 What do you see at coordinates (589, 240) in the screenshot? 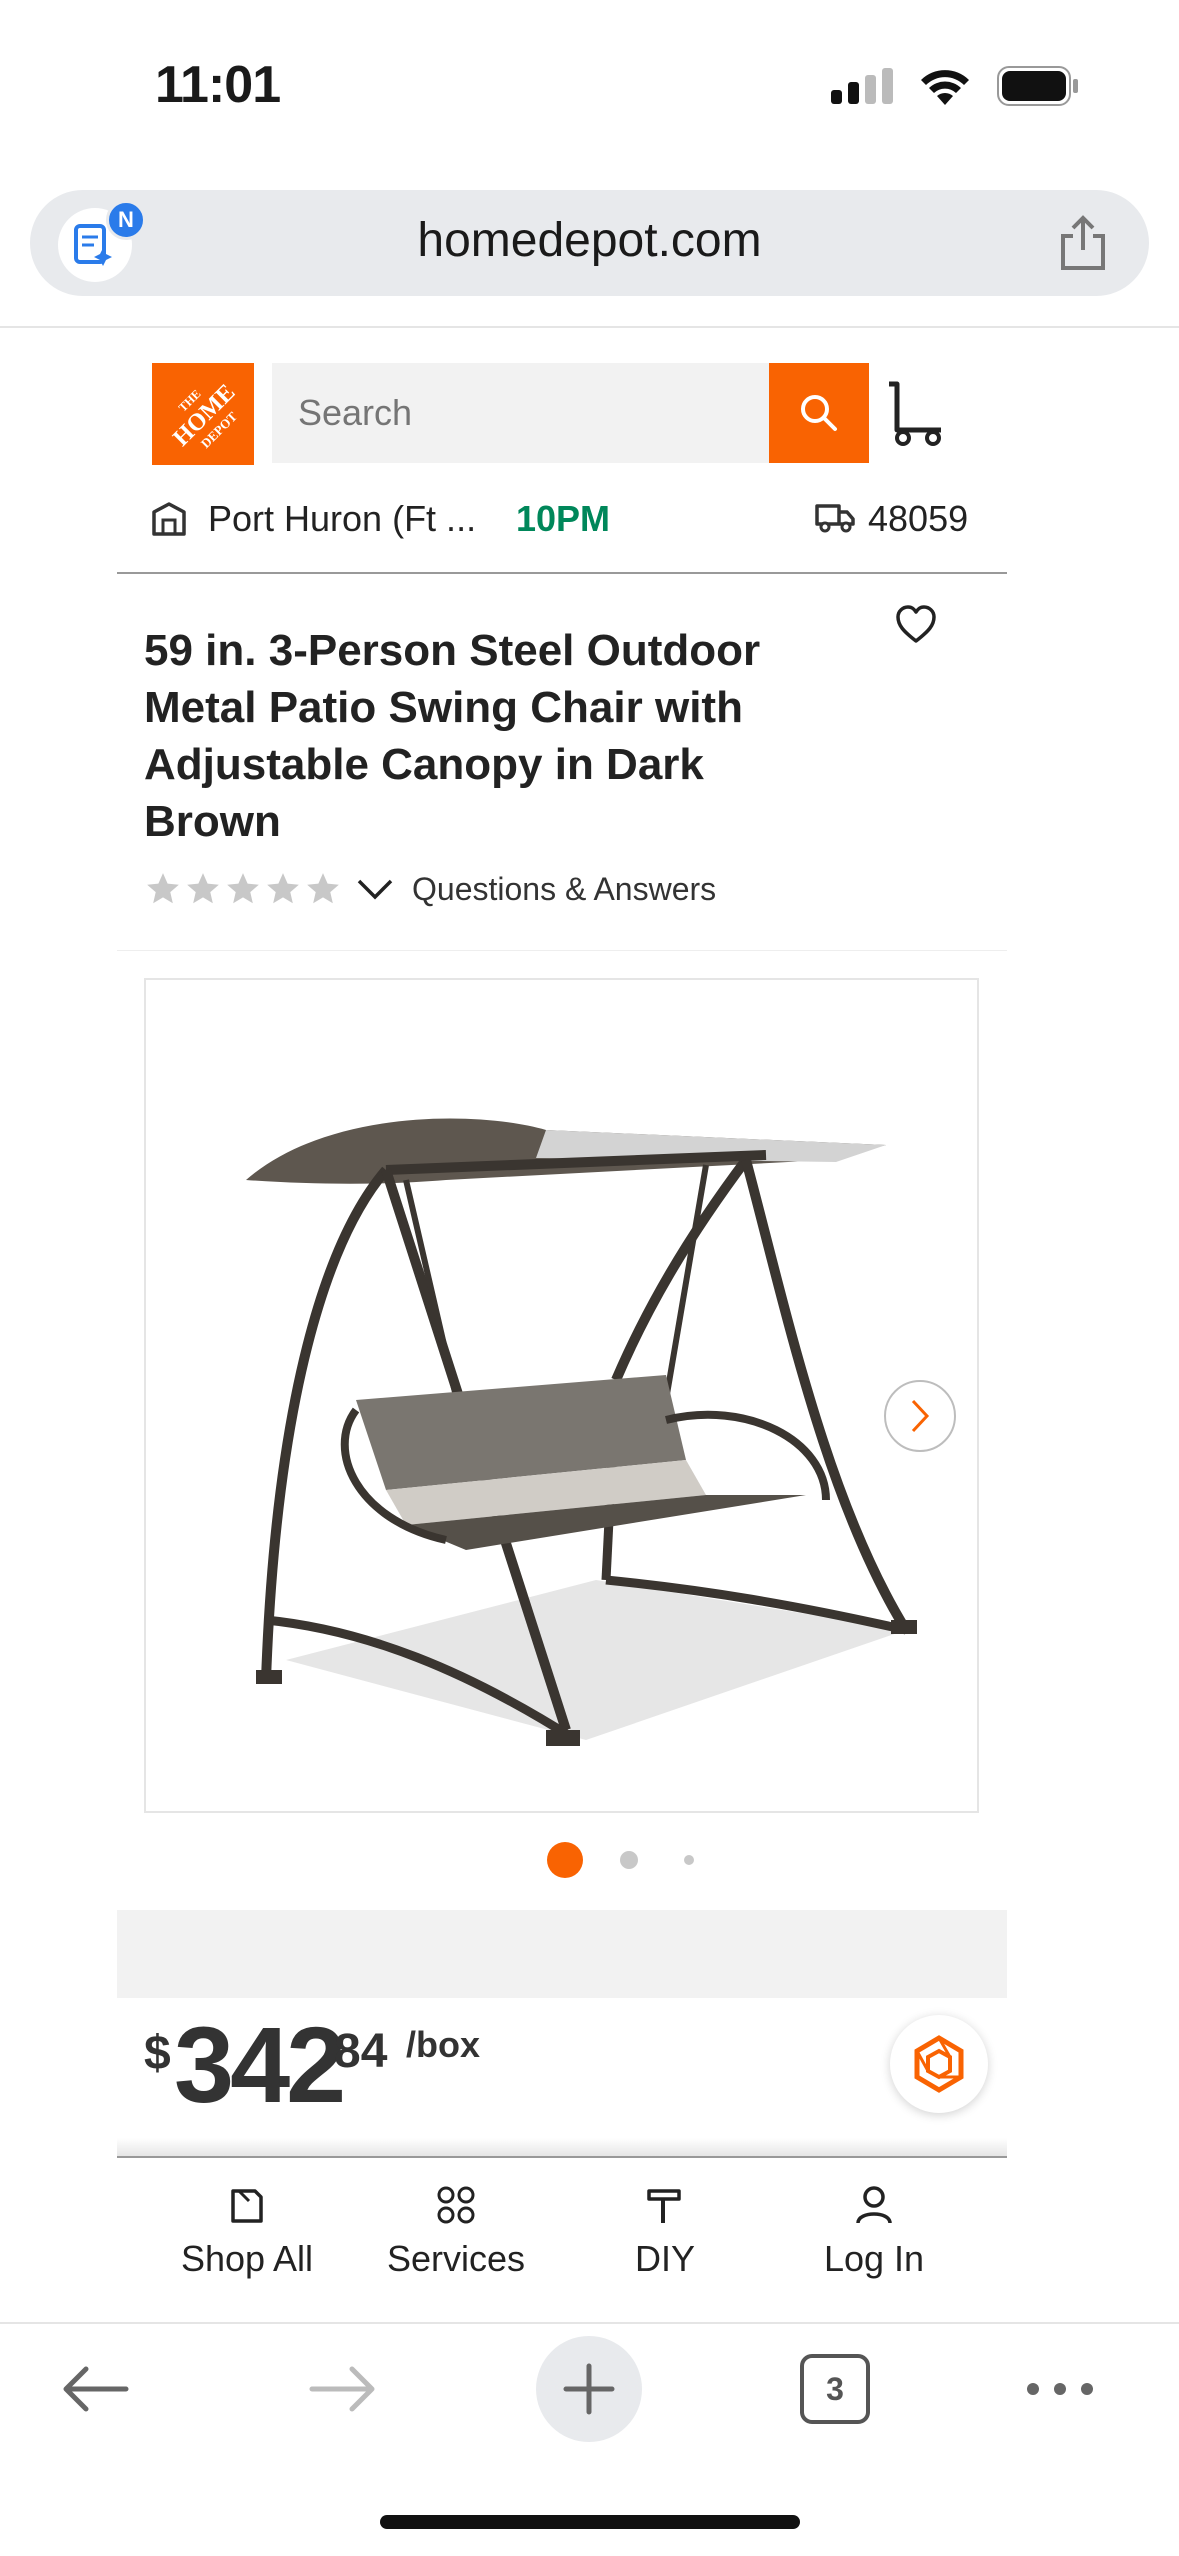
I see `url-text: homedepot.com` at bounding box center [589, 240].